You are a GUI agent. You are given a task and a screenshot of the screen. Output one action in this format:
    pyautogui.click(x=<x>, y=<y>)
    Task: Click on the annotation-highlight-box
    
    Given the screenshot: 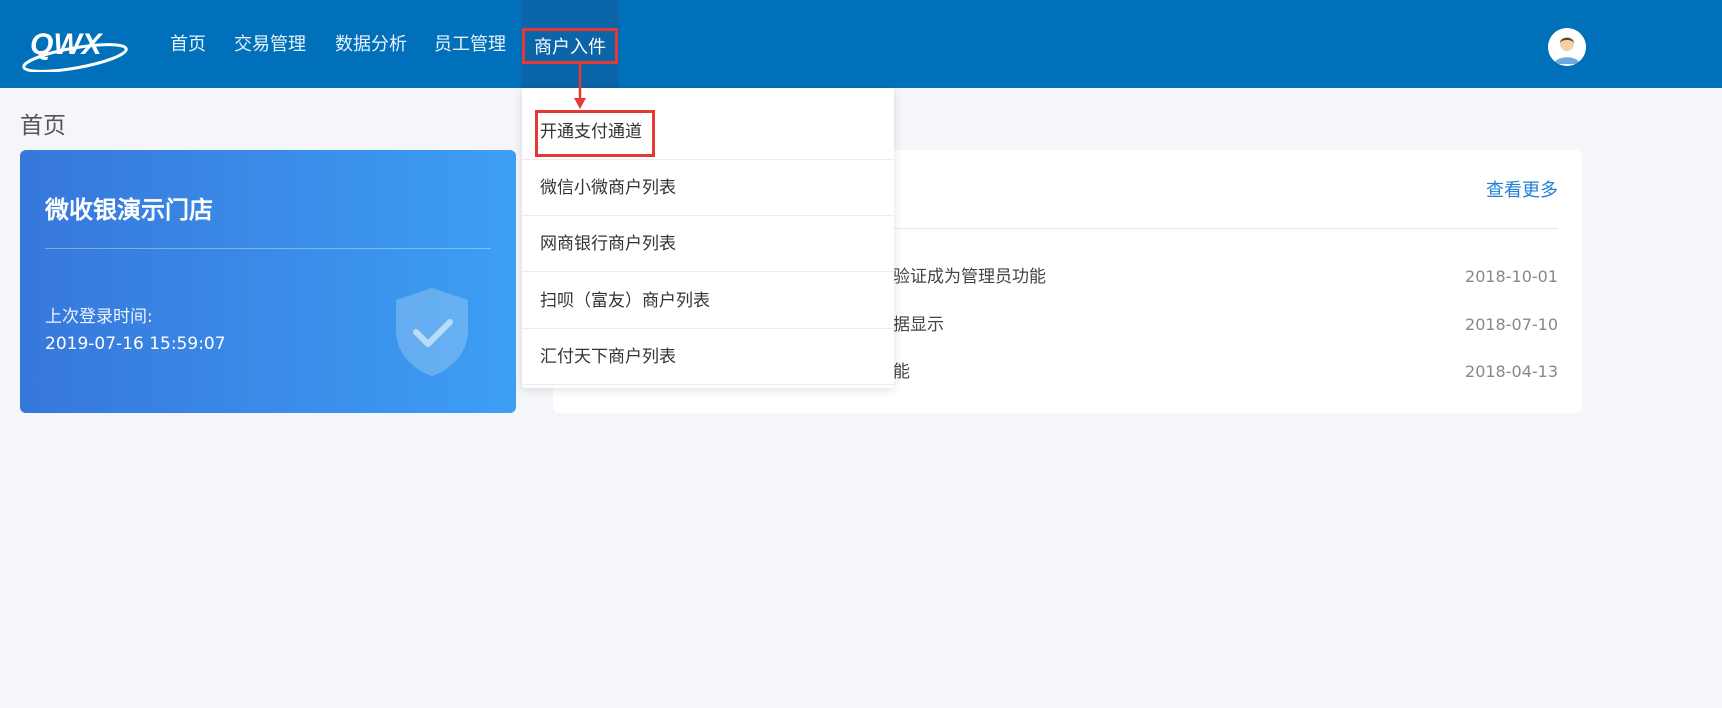 What is the action you would take?
    pyautogui.click(x=595, y=133)
    